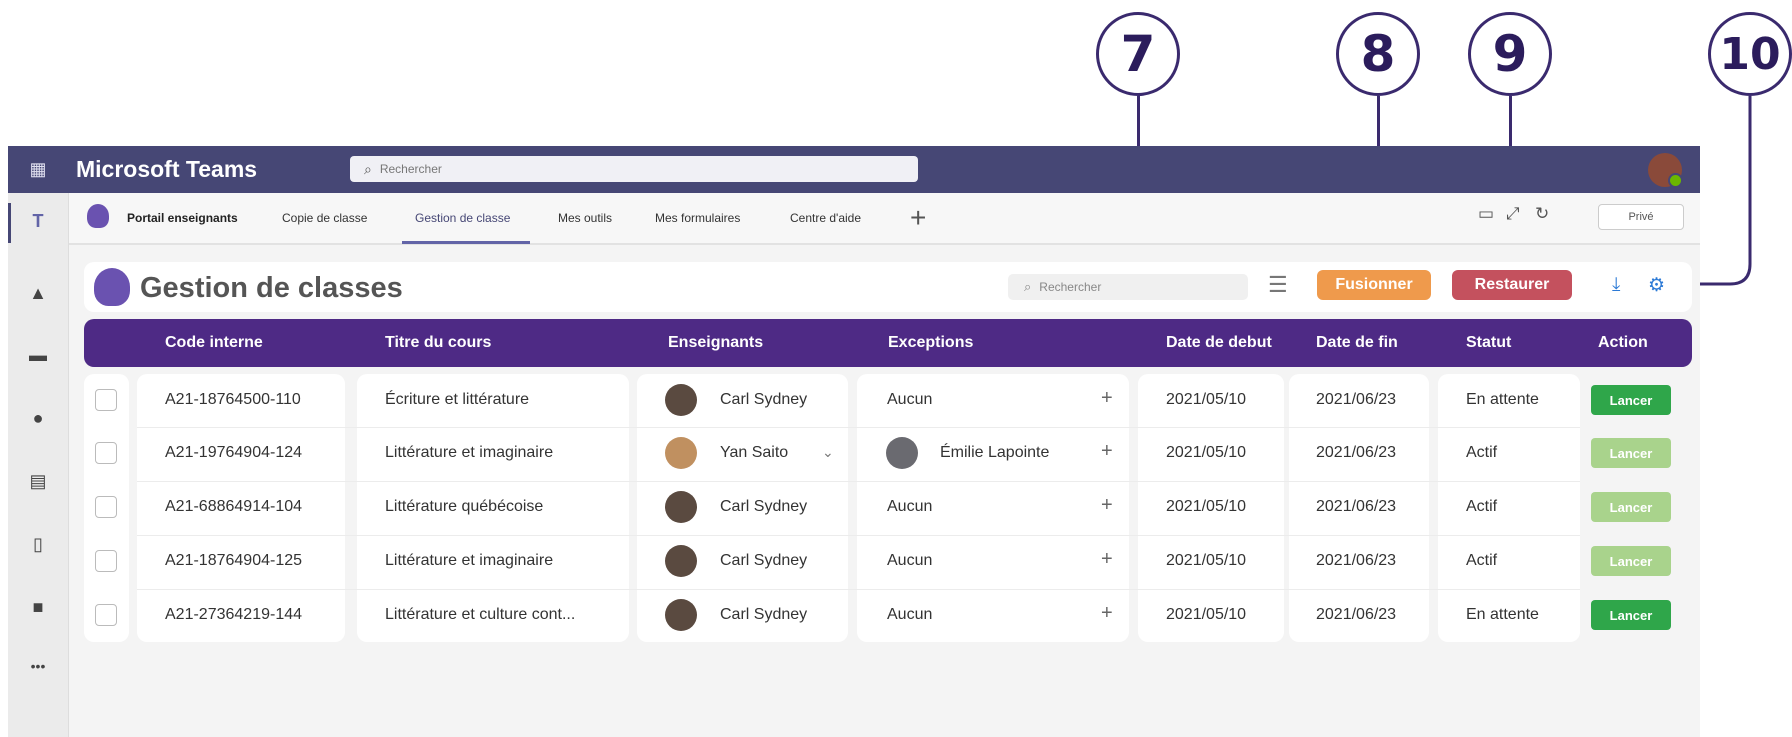 Image resolution: width=1792 pixels, height=737 pixels. Describe the element at coordinates (234, 452) in the screenshot. I see `cell-code: A21-19764904-124` at that location.